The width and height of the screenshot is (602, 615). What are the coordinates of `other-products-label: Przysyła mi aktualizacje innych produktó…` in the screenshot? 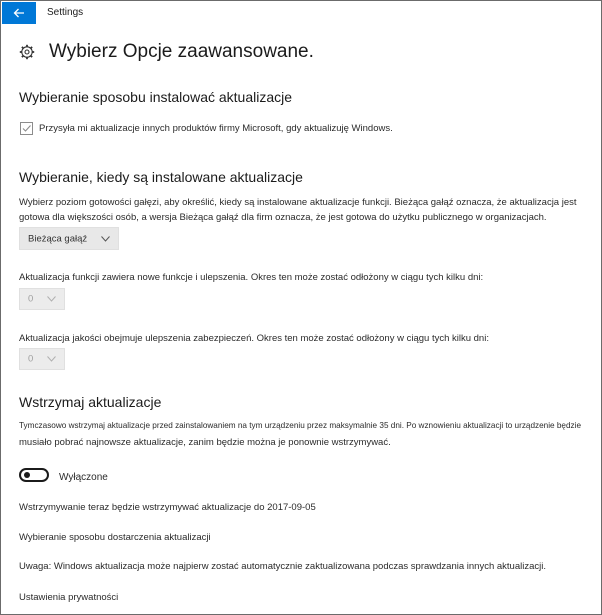 It's located at (216, 128).